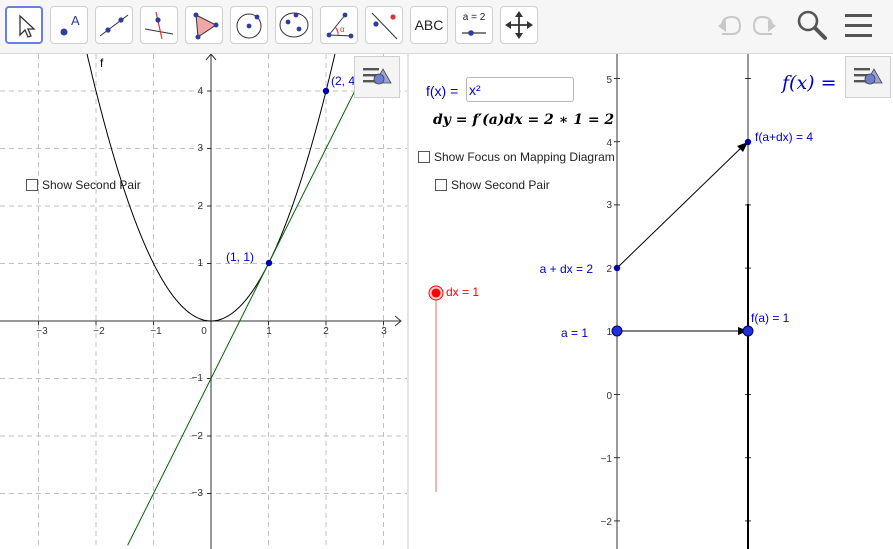 This screenshot has height=549, width=893. What do you see at coordinates (729, 25) in the screenshot?
I see `undo-icon` at bounding box center [729, 25].